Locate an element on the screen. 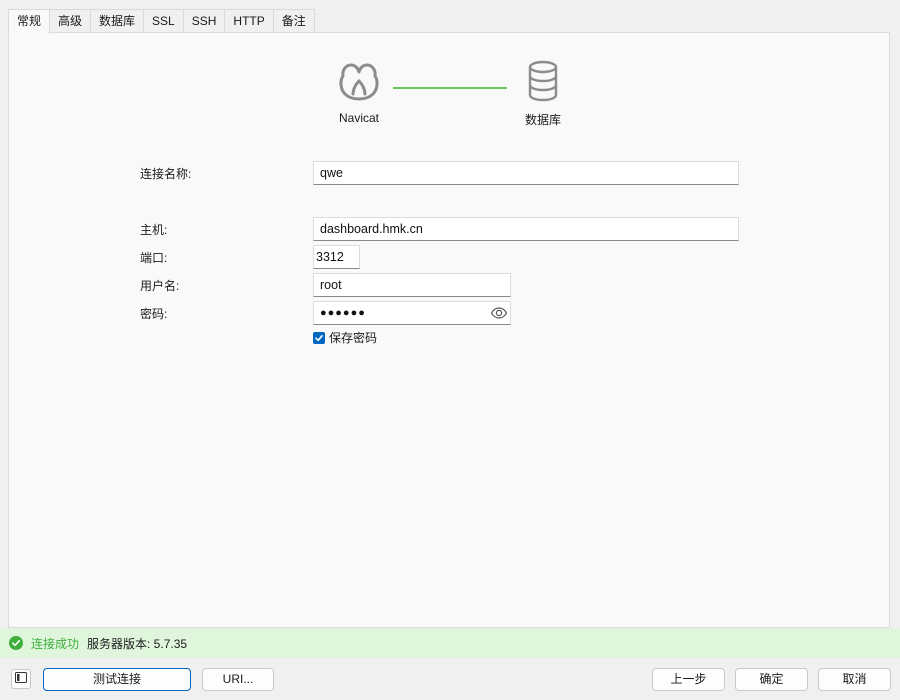 Image resolution: width=900 pixels, height=700 pixels. connection-name-input: qwe is located at coordinates (526, 173).